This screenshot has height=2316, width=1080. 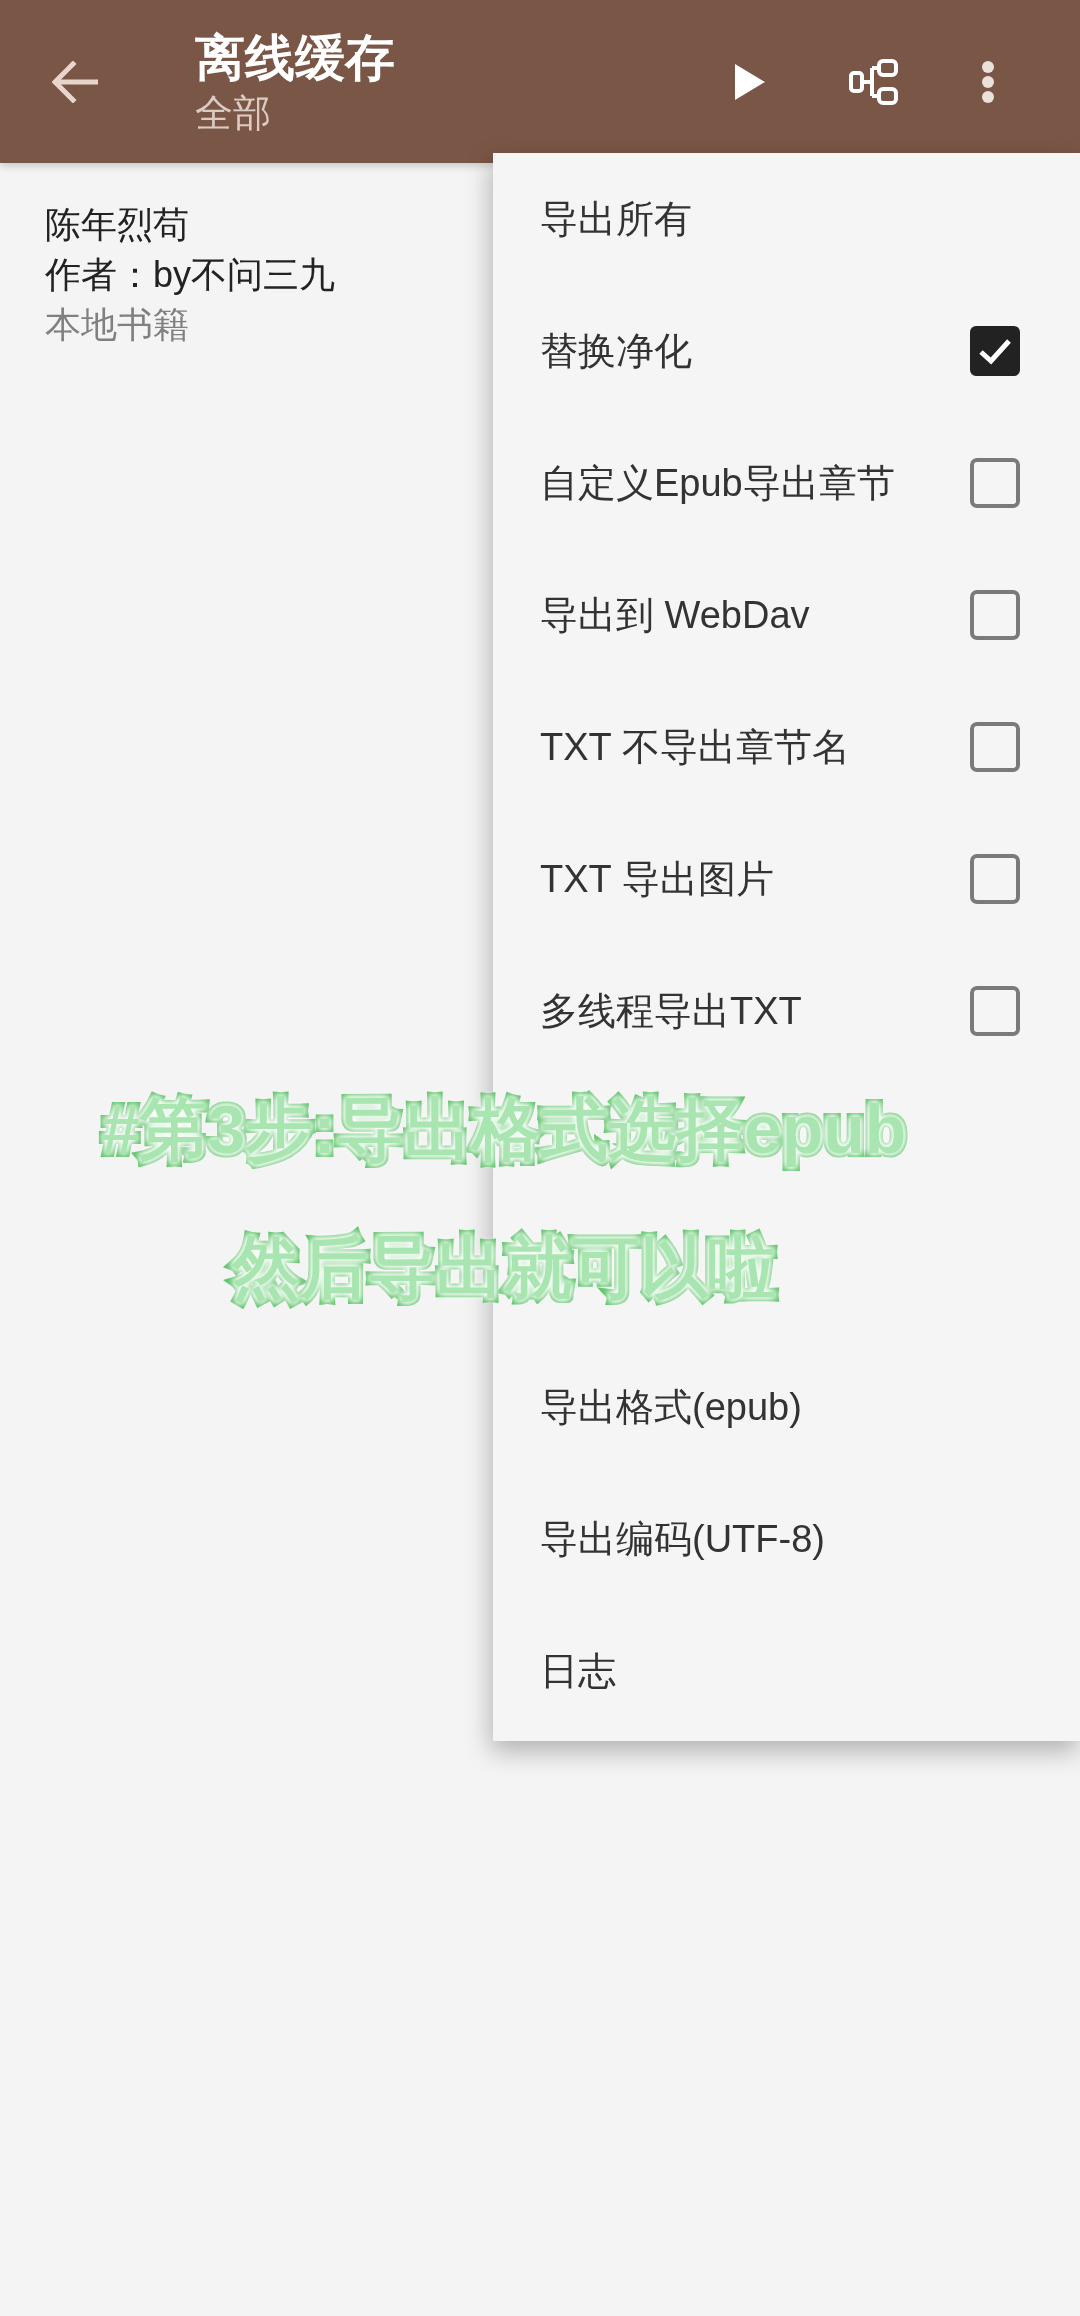 I want to click on app-bar-title: 离线缓存, so click(x=295, y=58).